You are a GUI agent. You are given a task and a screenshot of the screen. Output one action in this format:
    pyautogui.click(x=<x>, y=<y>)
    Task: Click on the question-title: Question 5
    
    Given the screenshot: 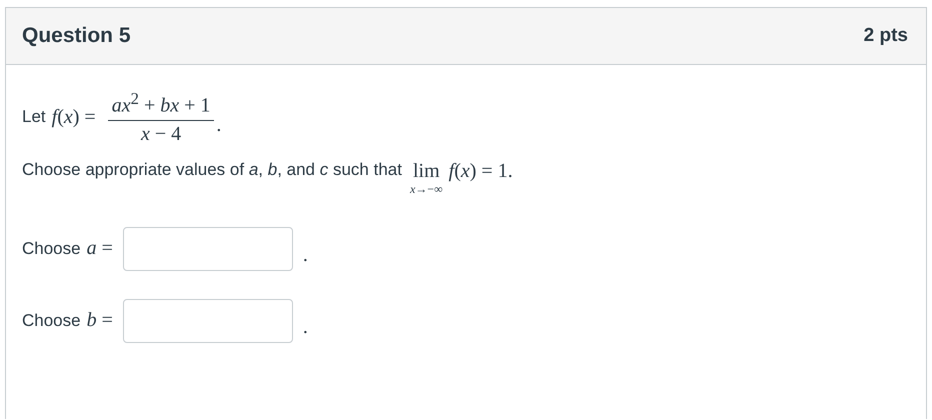 What is the action you would take?
    pyautogui.click(x=76, y=36)
    